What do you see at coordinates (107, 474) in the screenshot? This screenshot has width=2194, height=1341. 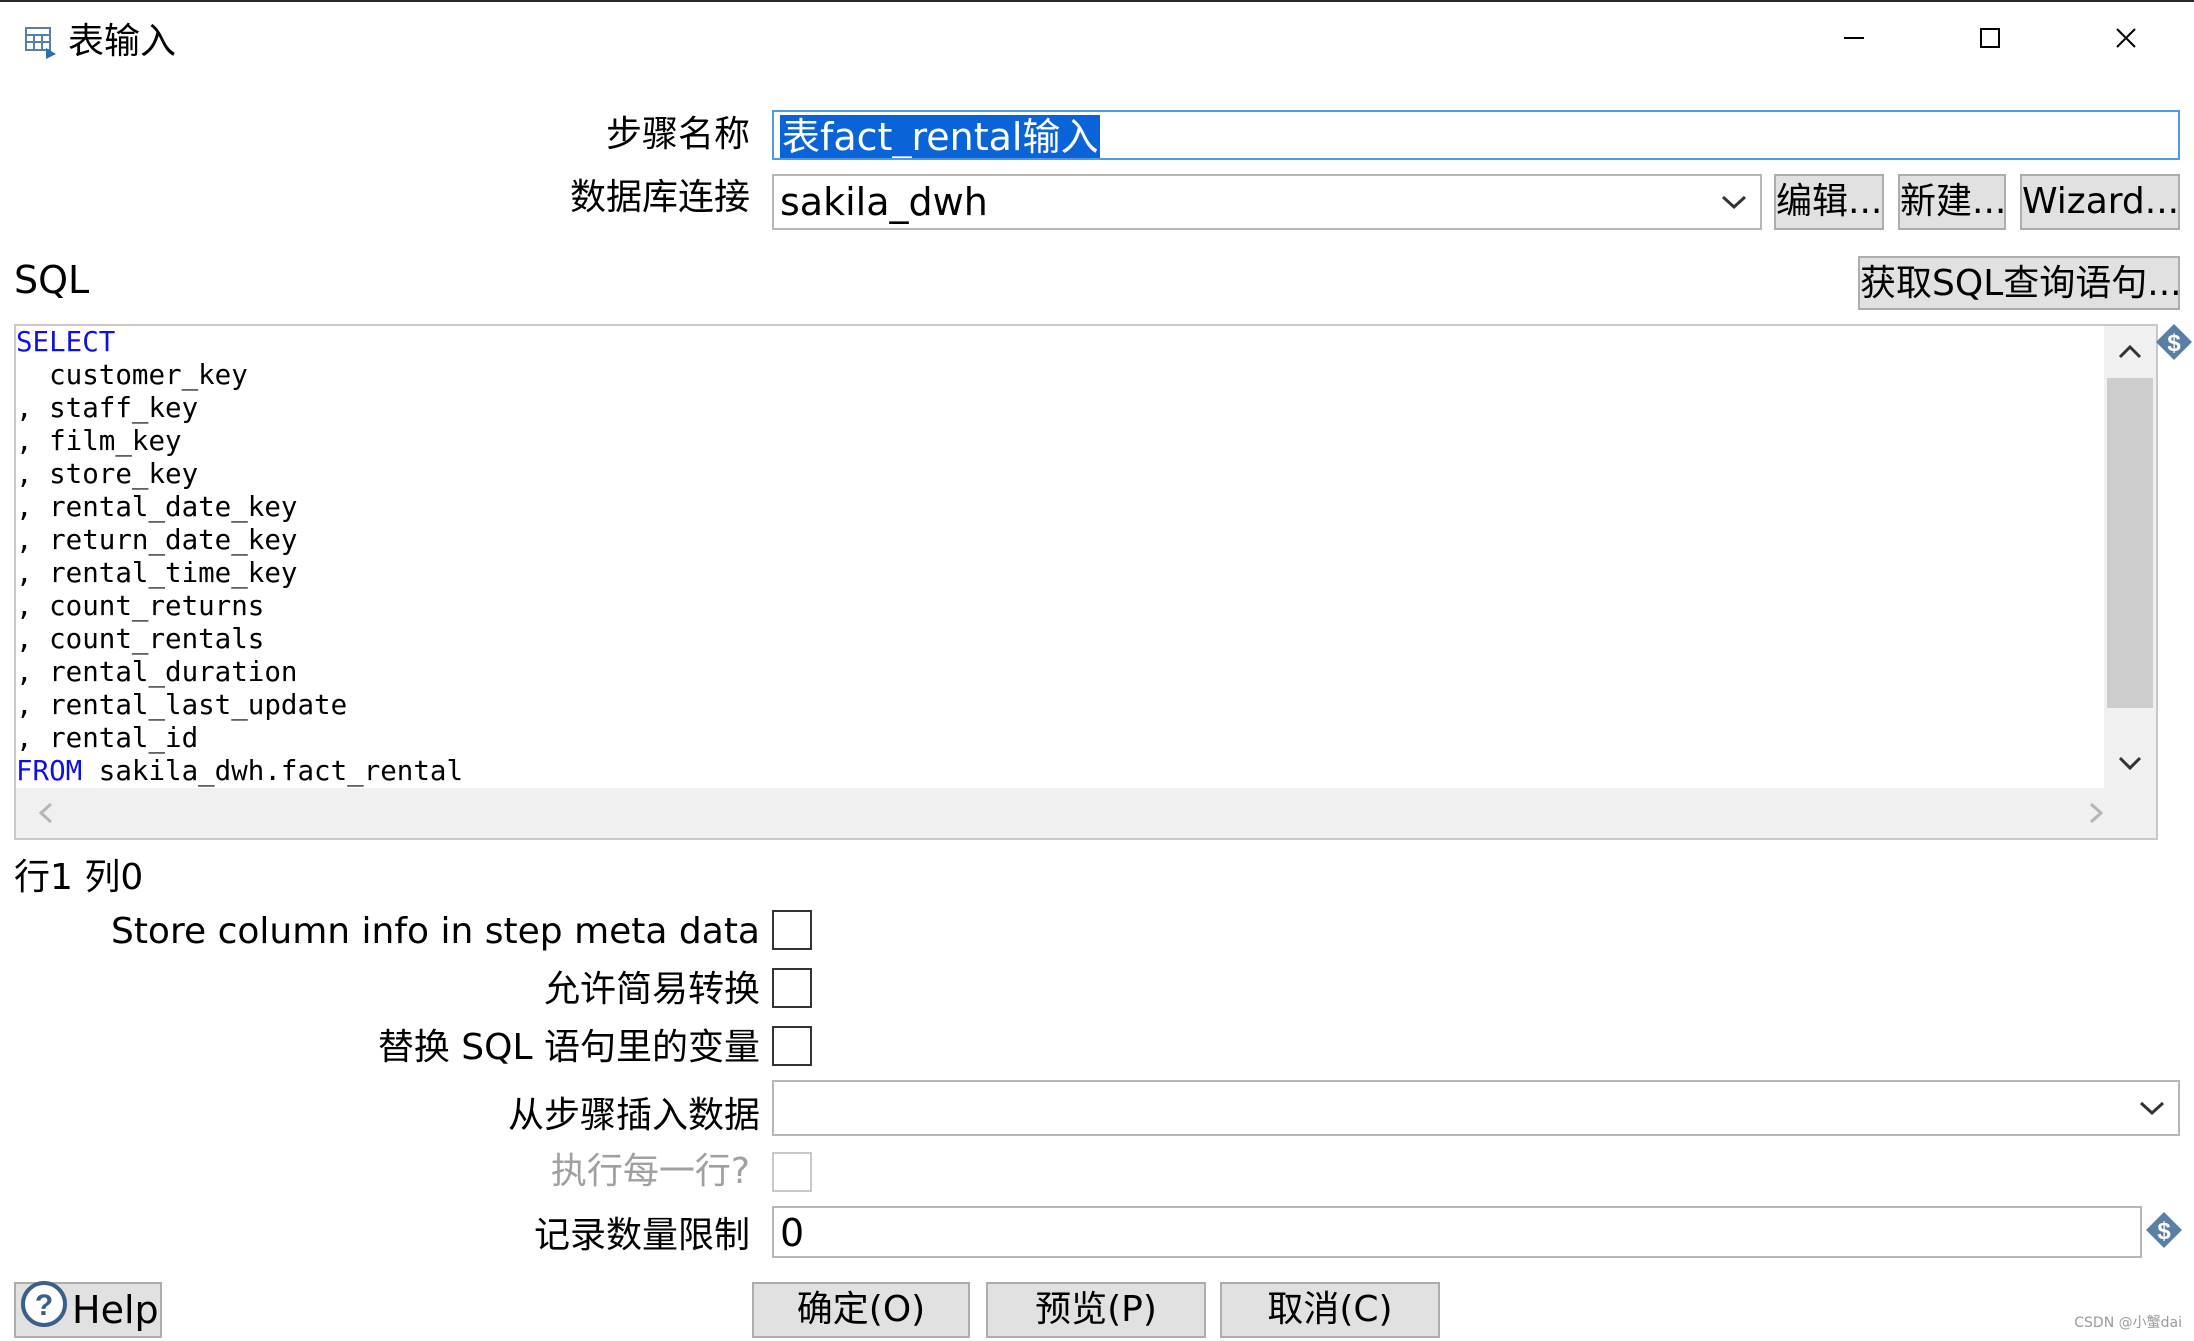 I see `sql-text: , store_key` at bounding box center [107, 474].